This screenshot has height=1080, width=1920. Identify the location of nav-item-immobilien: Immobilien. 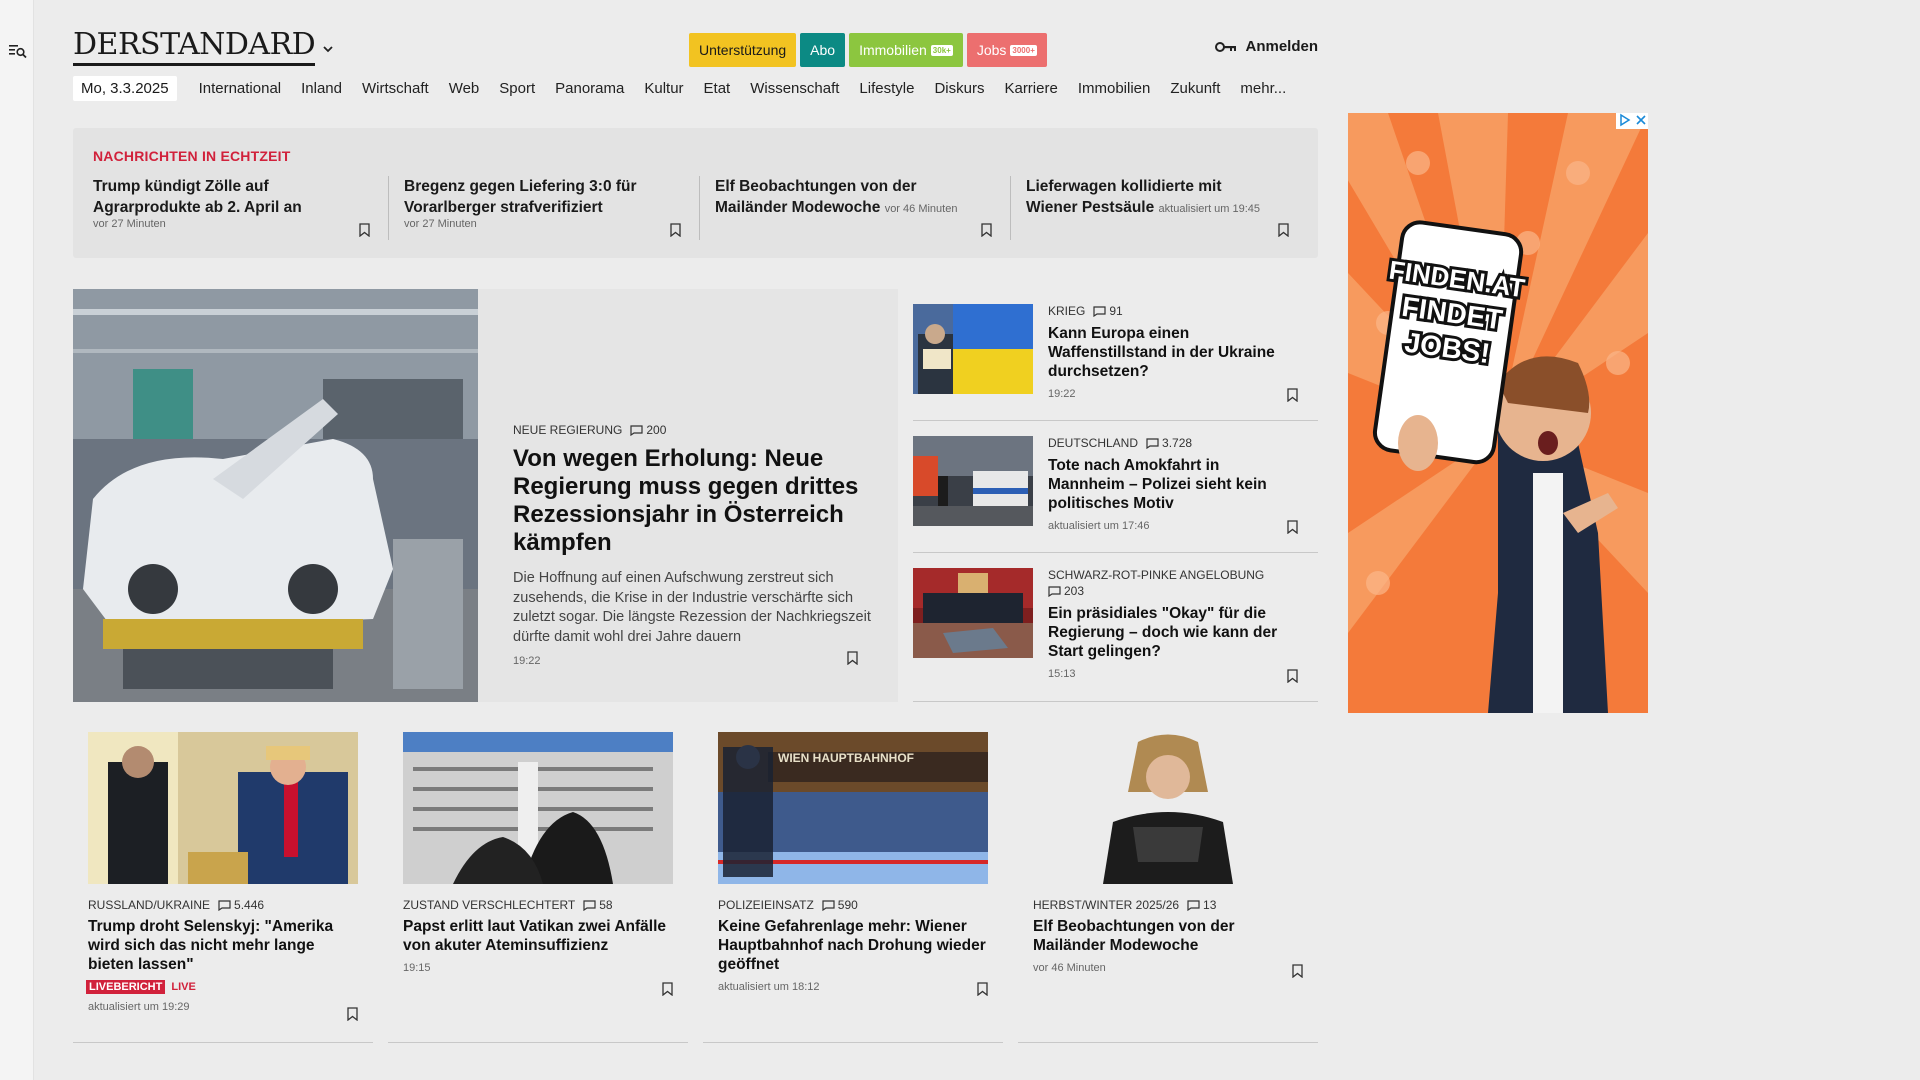
(1114, 88).